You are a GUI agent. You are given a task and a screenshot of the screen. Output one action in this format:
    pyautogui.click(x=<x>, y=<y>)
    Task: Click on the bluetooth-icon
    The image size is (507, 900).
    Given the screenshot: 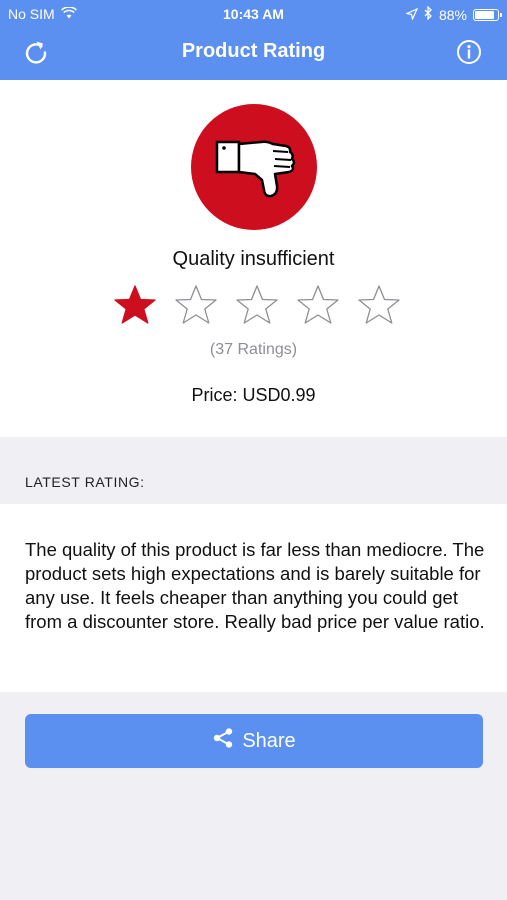 What is the action you would take?
    pyautogui.click(x=428, y=14)
    